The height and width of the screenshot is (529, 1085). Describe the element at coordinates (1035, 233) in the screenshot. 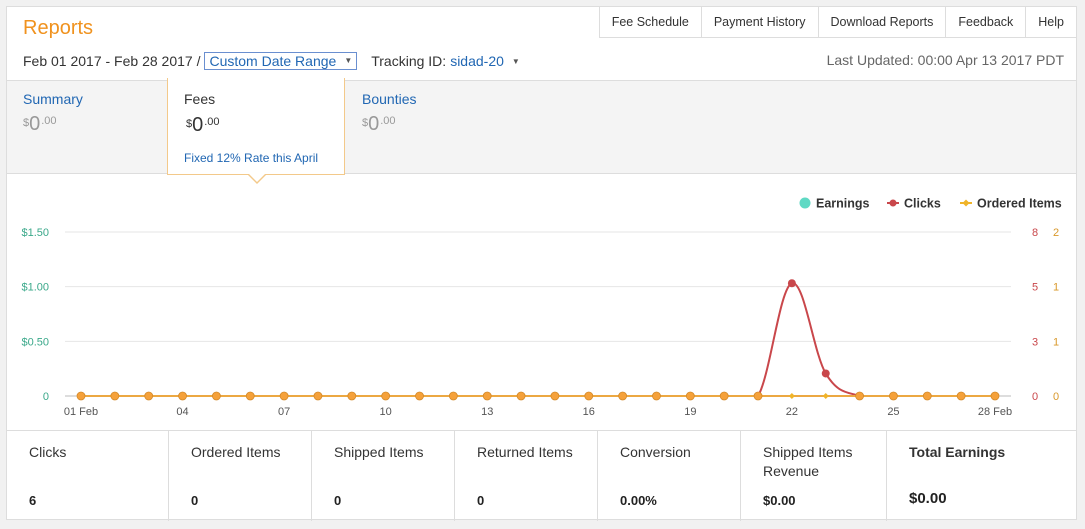

I see `y-clicks-tick-label: 8` at that location.